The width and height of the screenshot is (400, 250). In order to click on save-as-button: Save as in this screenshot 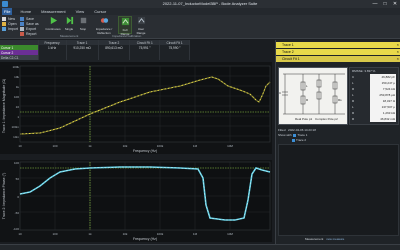, I will do `click(29, 23)`.